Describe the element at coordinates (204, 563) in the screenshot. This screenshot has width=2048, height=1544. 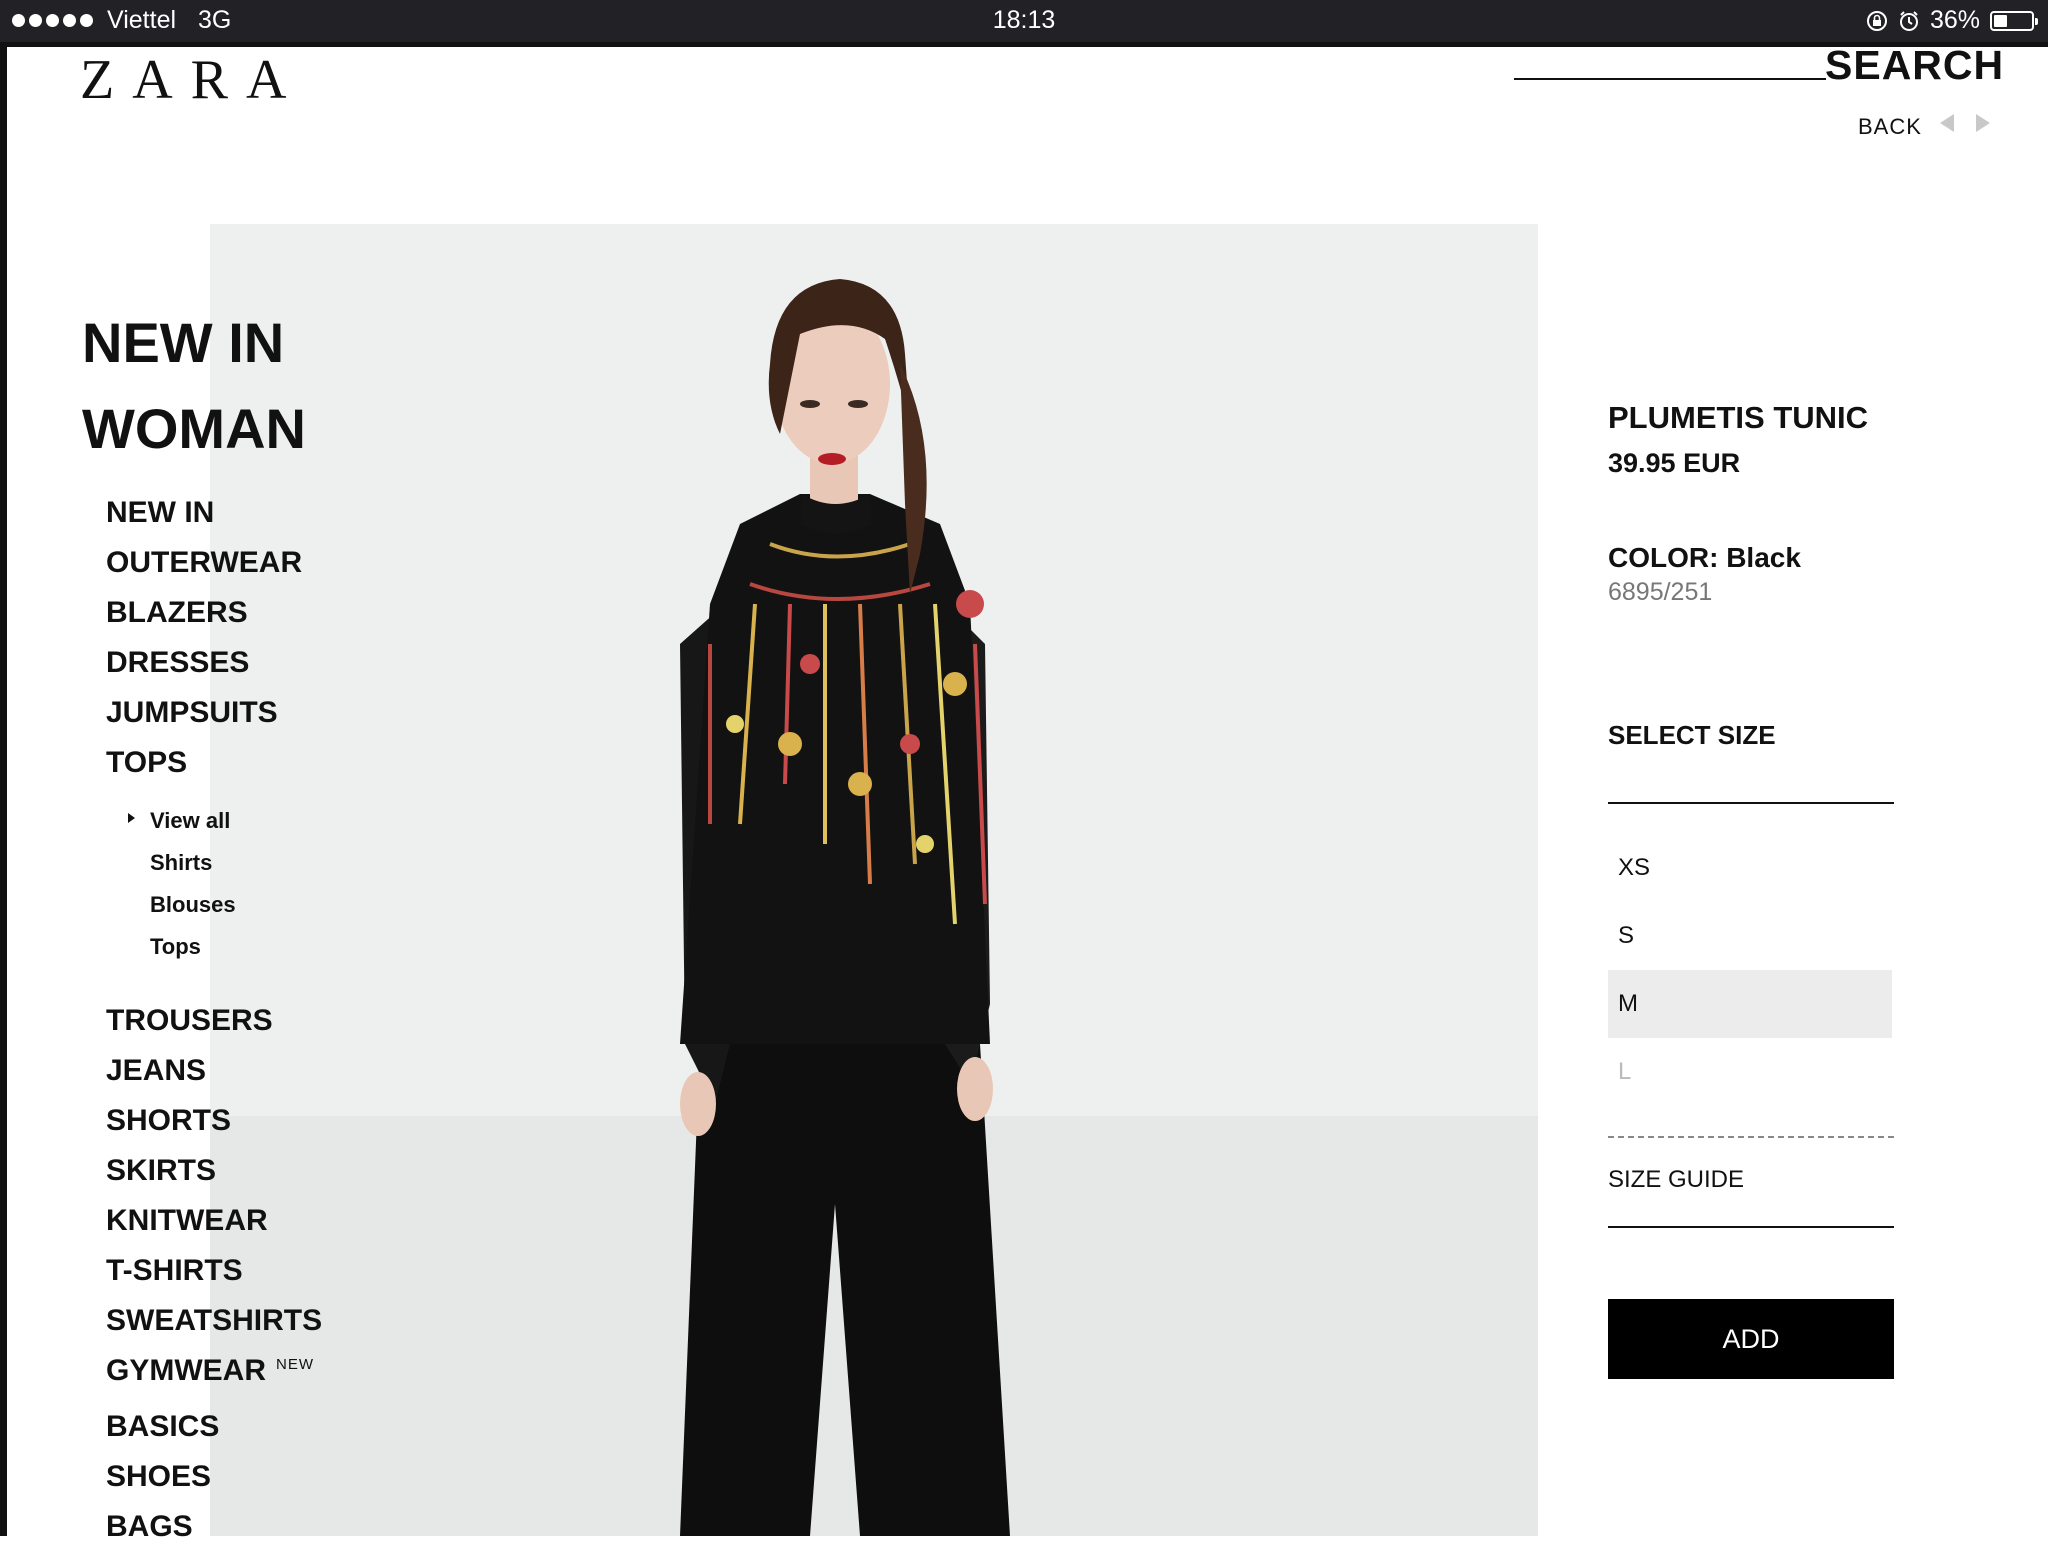
I see `nav-item-outerwear: OUTERWEAR` at that location.